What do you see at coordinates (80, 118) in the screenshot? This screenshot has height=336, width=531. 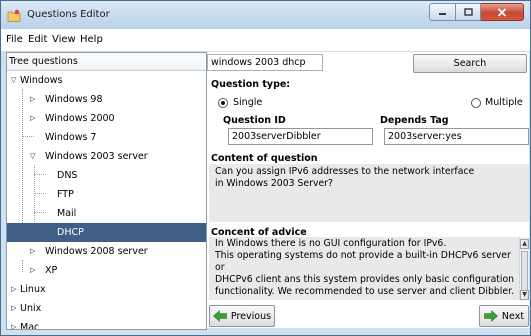 I see `tree-item-label: Windows 2000` at bounding box center [80, 118].